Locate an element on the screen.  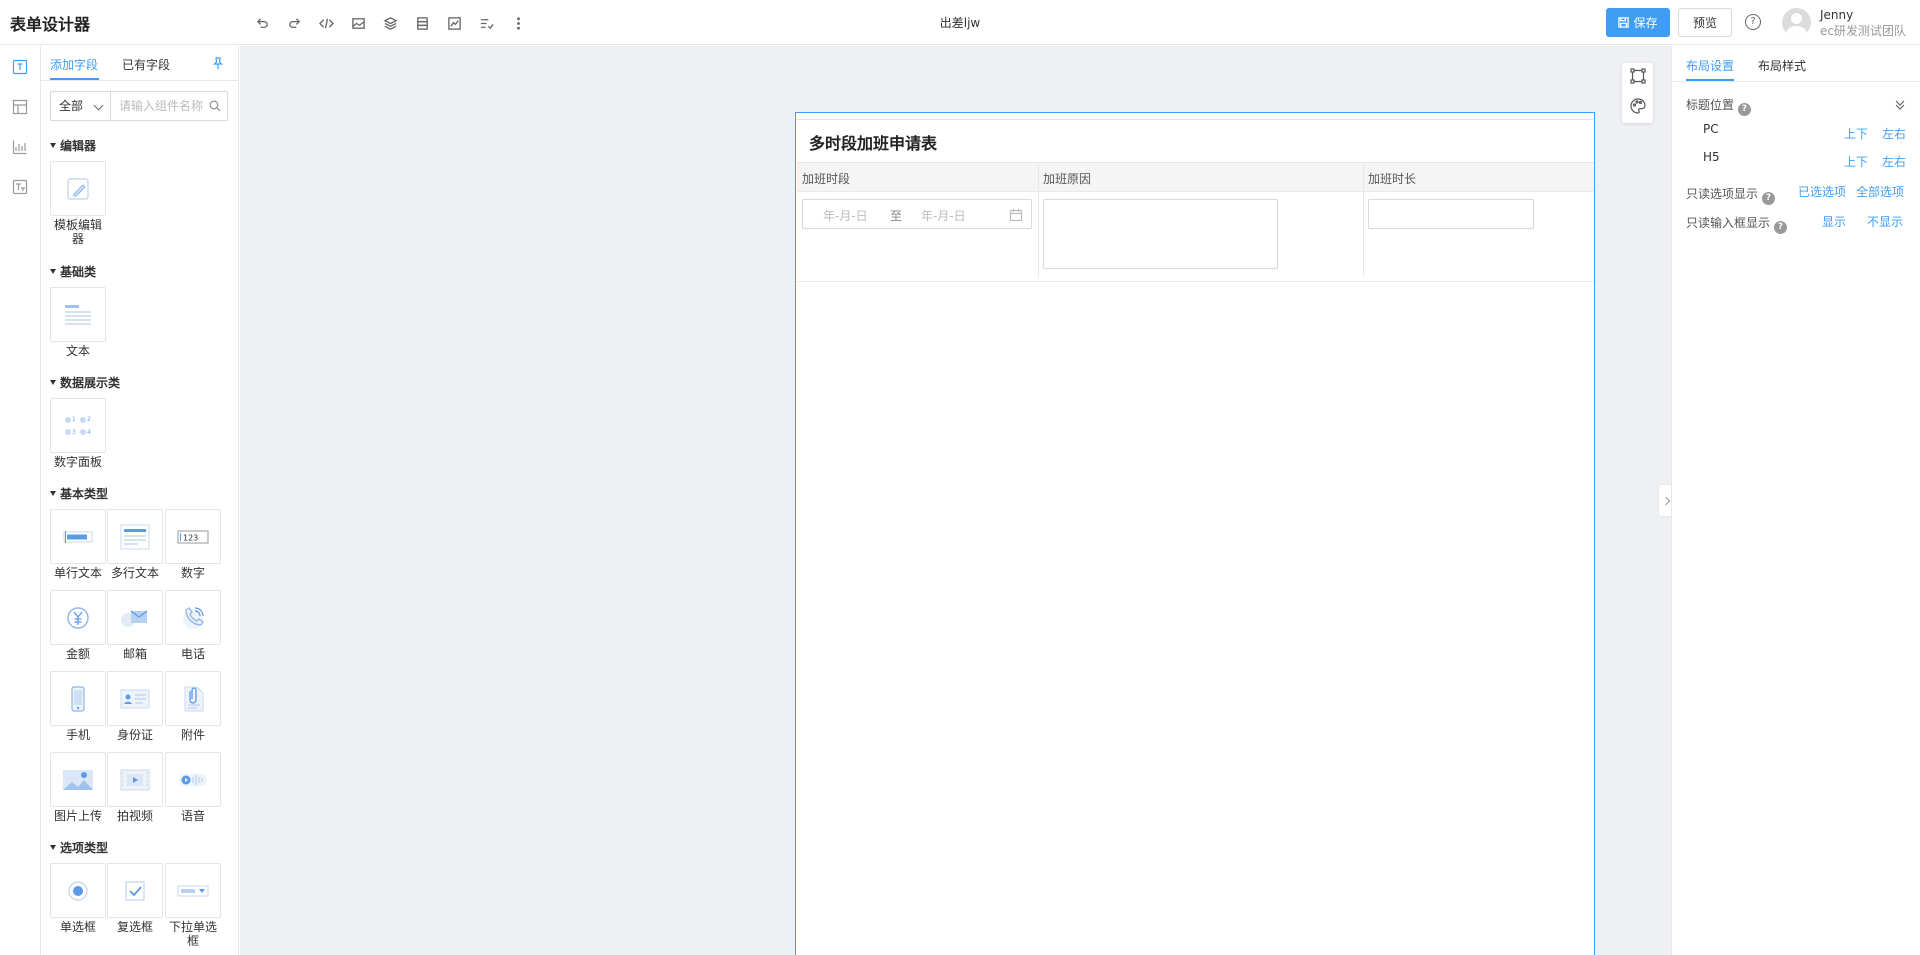
selected-options-link: 已选选项 is located at coordinates (1822, 191).